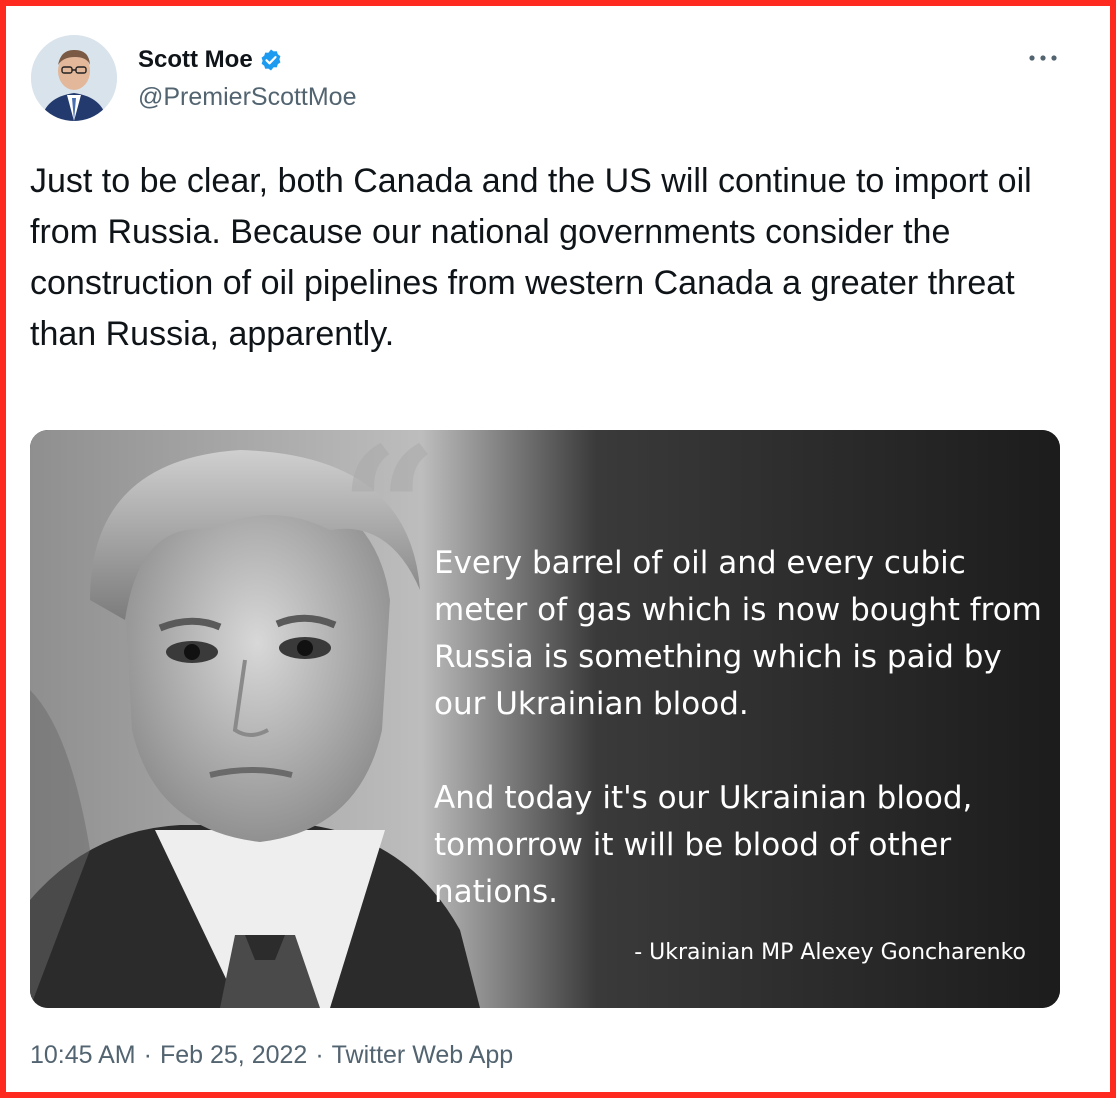 The width and height of the screenshot is (1116, 1098). Describe the element at coordinates (423, 1055) in the screenshot. I see `tweet-source: Twitter Web App` at that location.